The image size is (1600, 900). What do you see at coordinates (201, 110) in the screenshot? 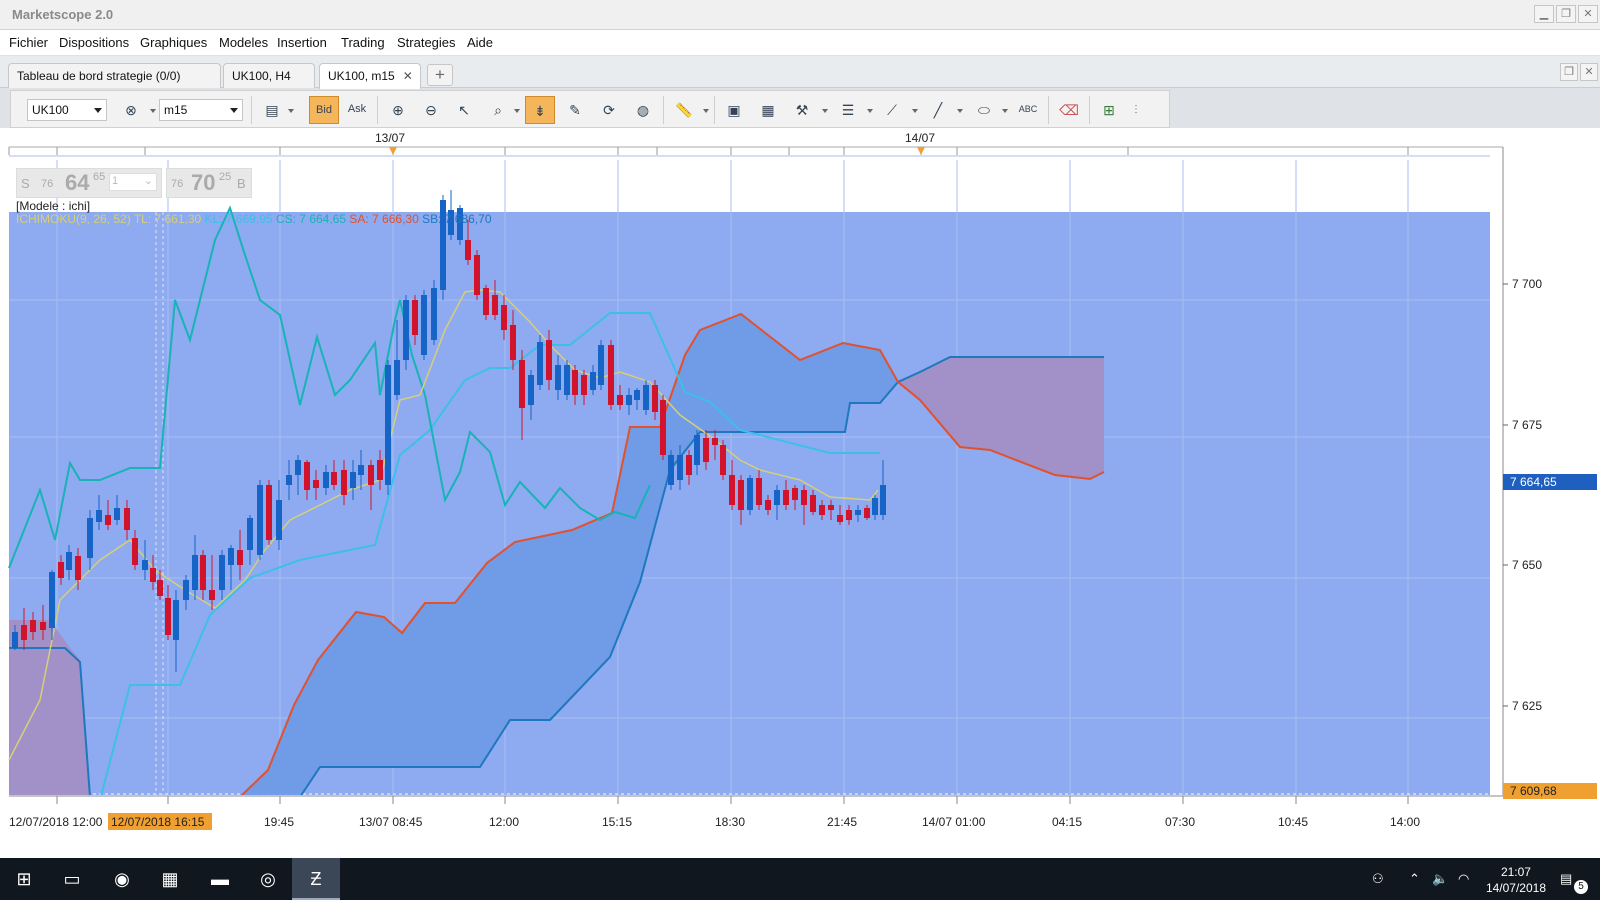
I see `timeframe-select: m15` at bounding box center [201, 110].